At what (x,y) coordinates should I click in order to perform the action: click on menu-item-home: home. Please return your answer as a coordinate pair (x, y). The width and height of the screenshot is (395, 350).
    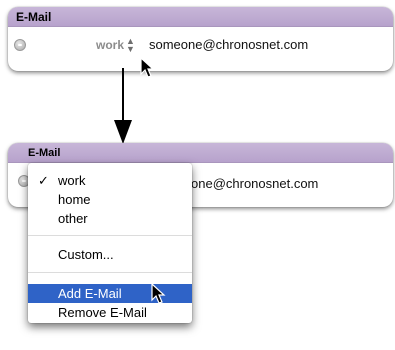
    Looking at the image, I should click on (110, 199).